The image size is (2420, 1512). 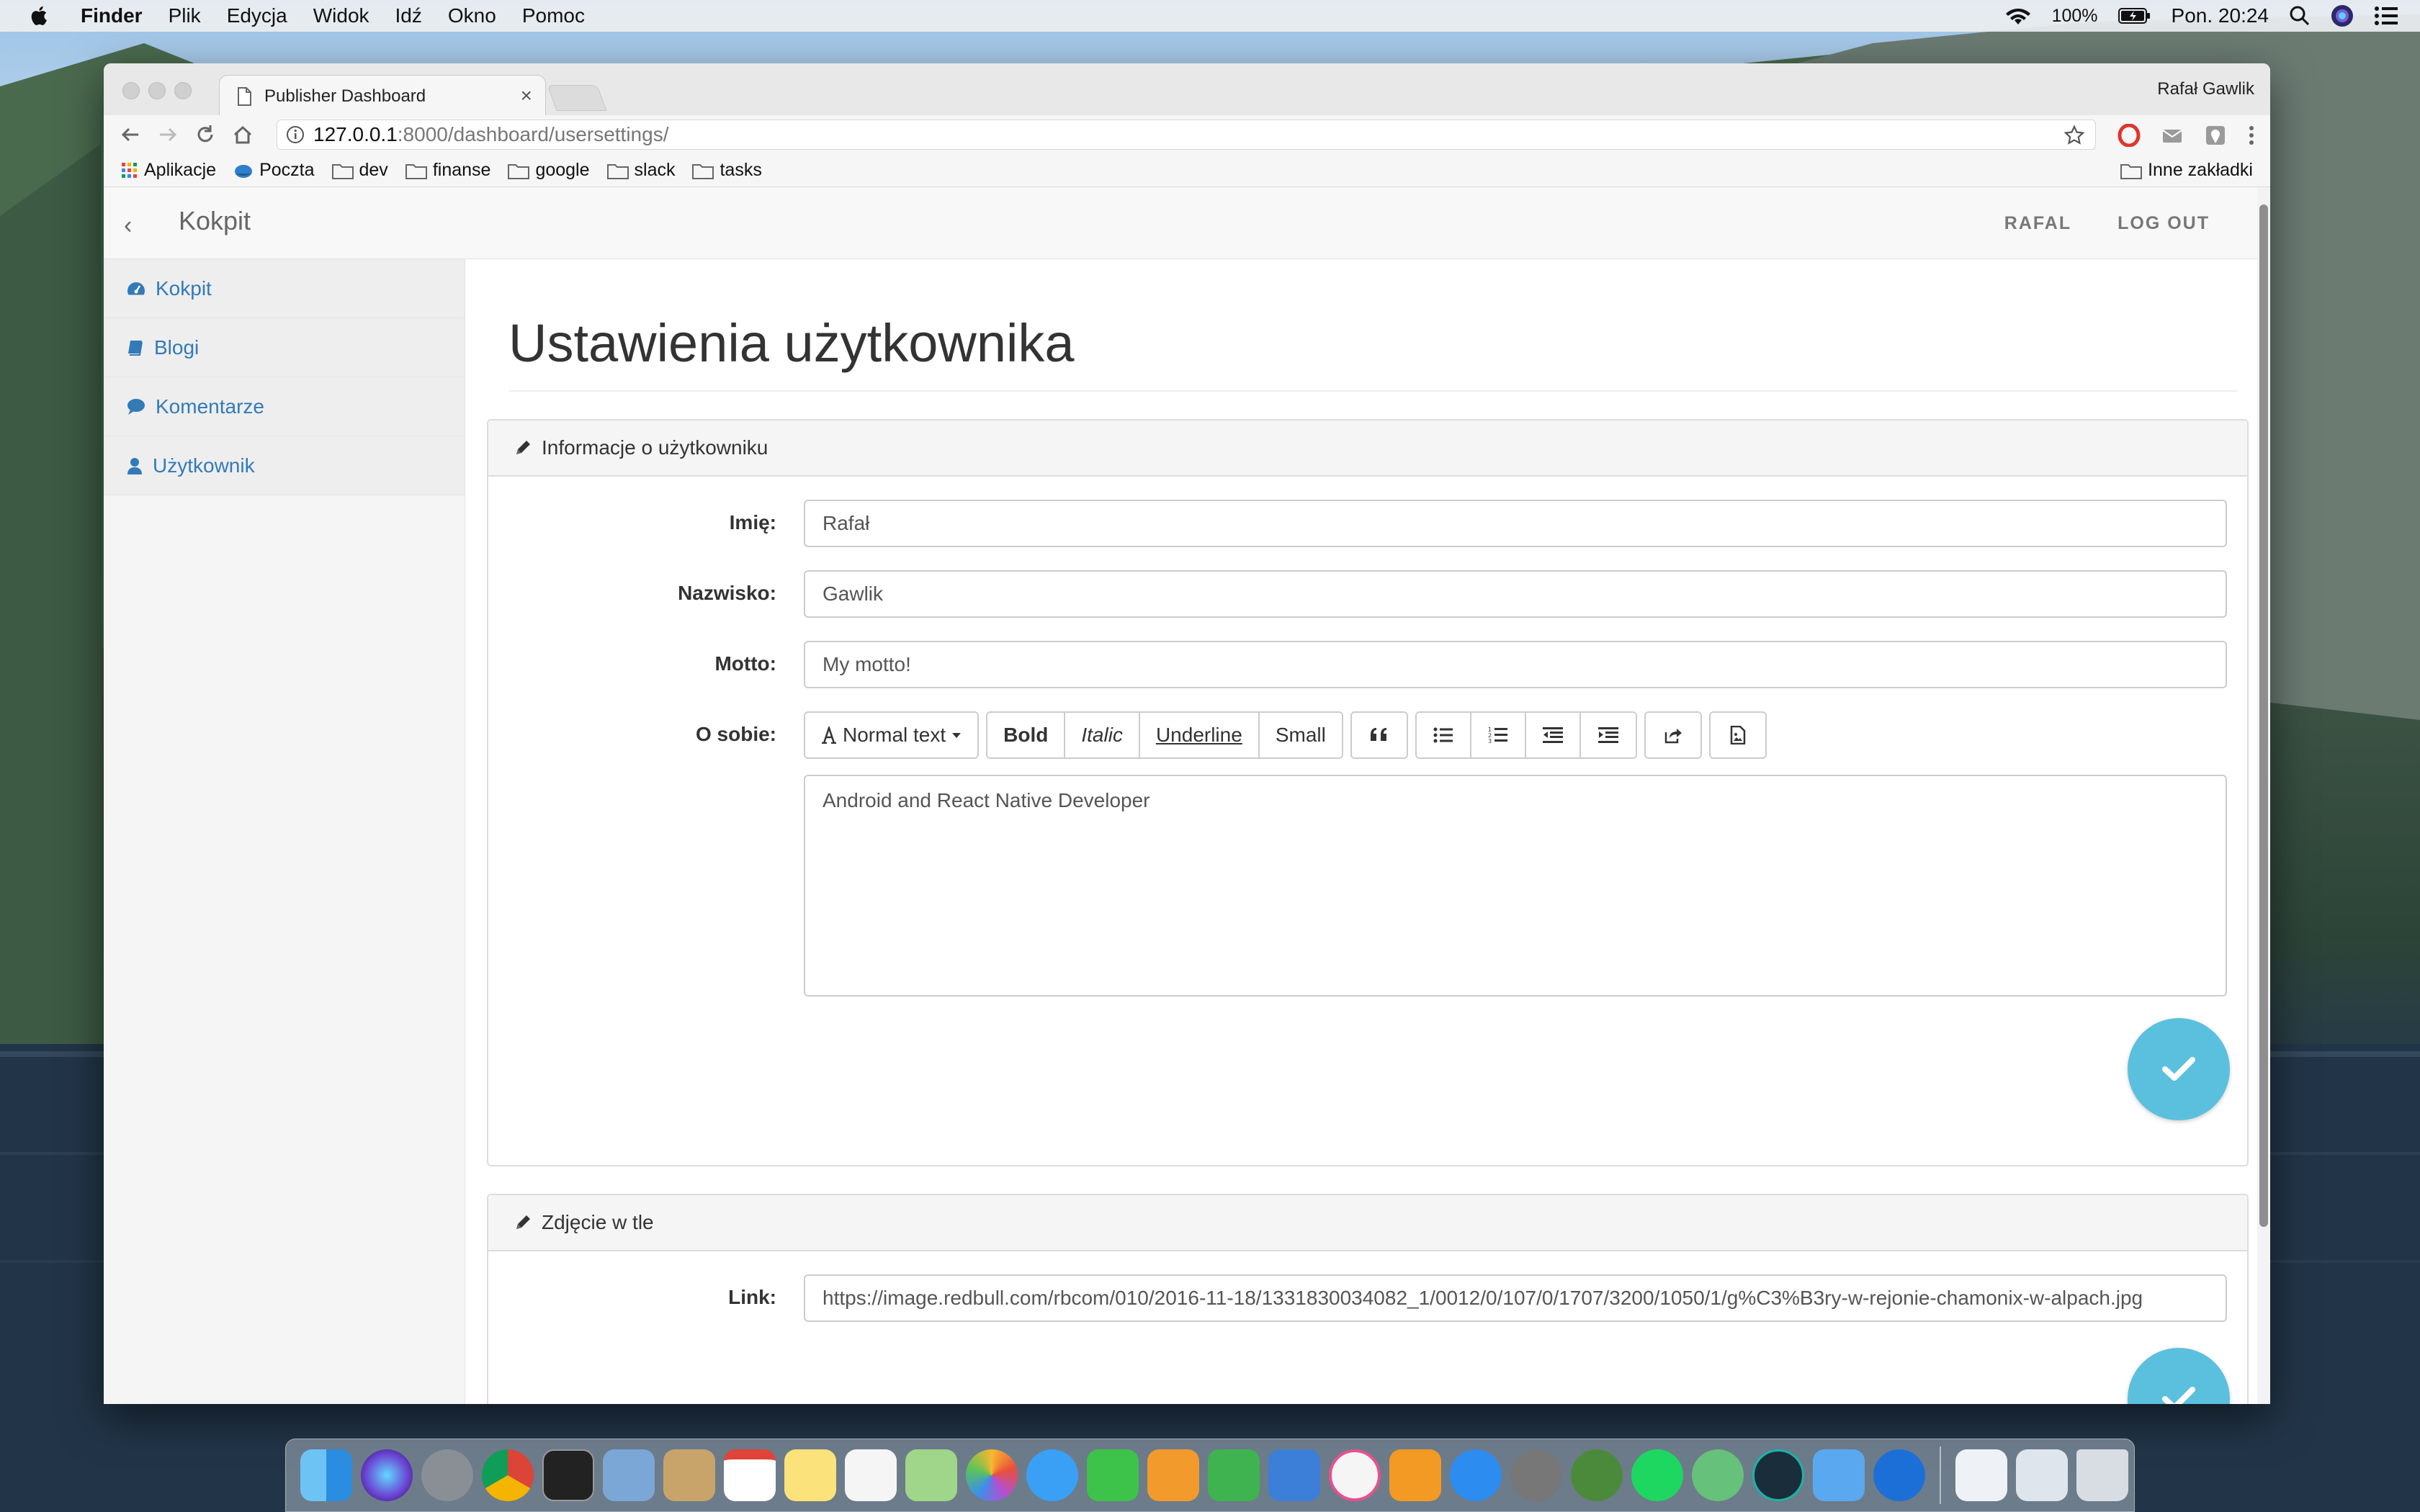 I want to click on dock-facetime-icon, so click(x=1113, y=1475).